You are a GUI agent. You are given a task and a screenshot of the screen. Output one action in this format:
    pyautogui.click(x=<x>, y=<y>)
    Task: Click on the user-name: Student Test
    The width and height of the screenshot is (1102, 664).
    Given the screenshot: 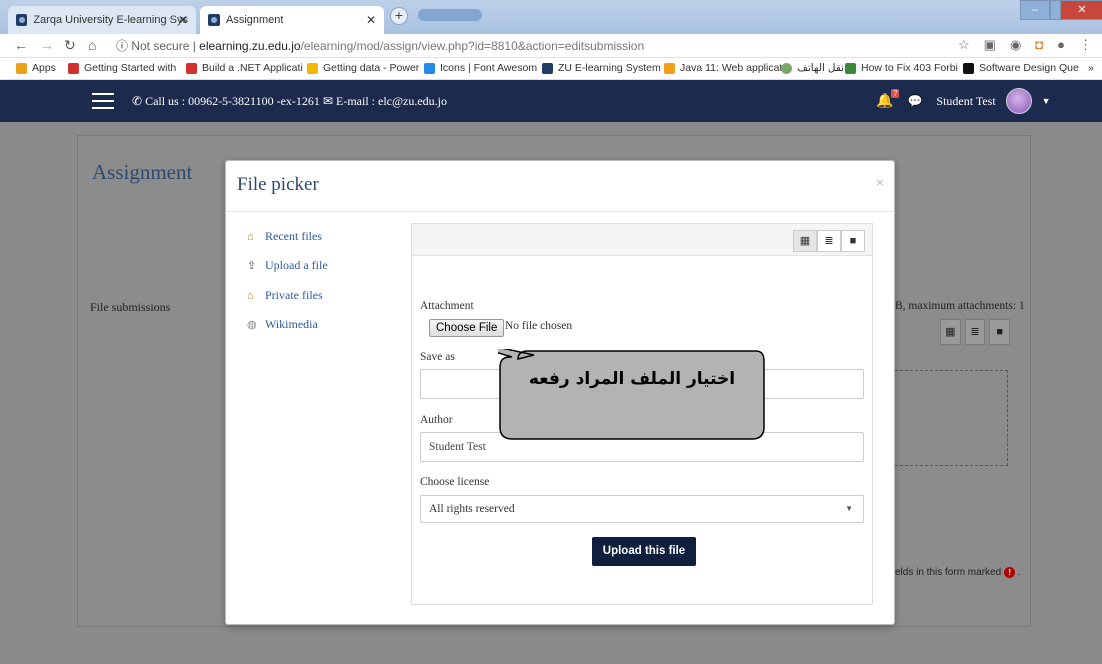 What is the action you would take?
    pyautogui.click(x=965, y=101)
    